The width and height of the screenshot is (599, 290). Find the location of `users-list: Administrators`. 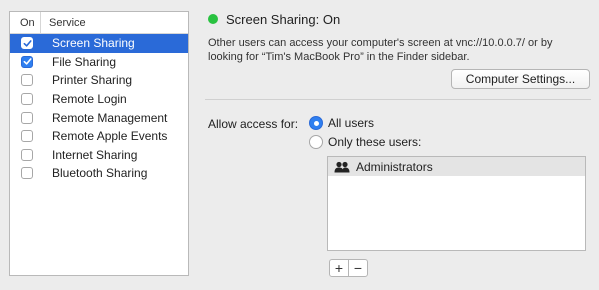

users-list: Administrators is located at coordinates (456, 203).